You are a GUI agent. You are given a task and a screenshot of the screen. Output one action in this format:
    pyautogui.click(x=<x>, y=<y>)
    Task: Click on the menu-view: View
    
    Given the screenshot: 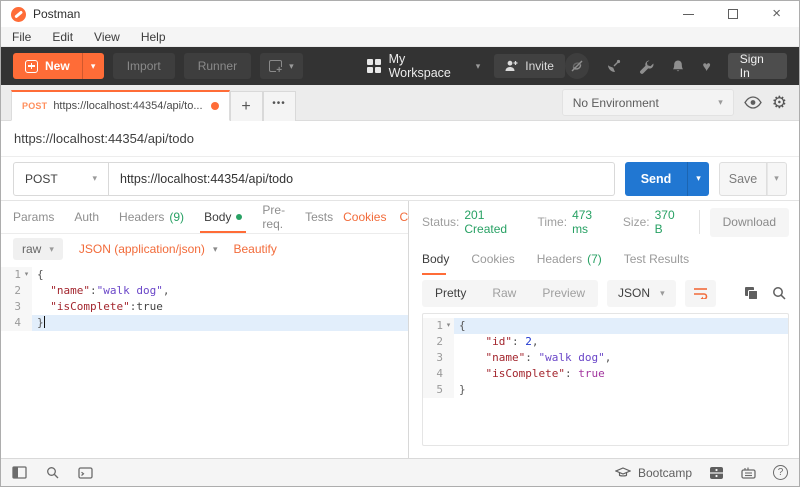 What is the action you would take?
    pyautogui.click(x=107, y=37)
    